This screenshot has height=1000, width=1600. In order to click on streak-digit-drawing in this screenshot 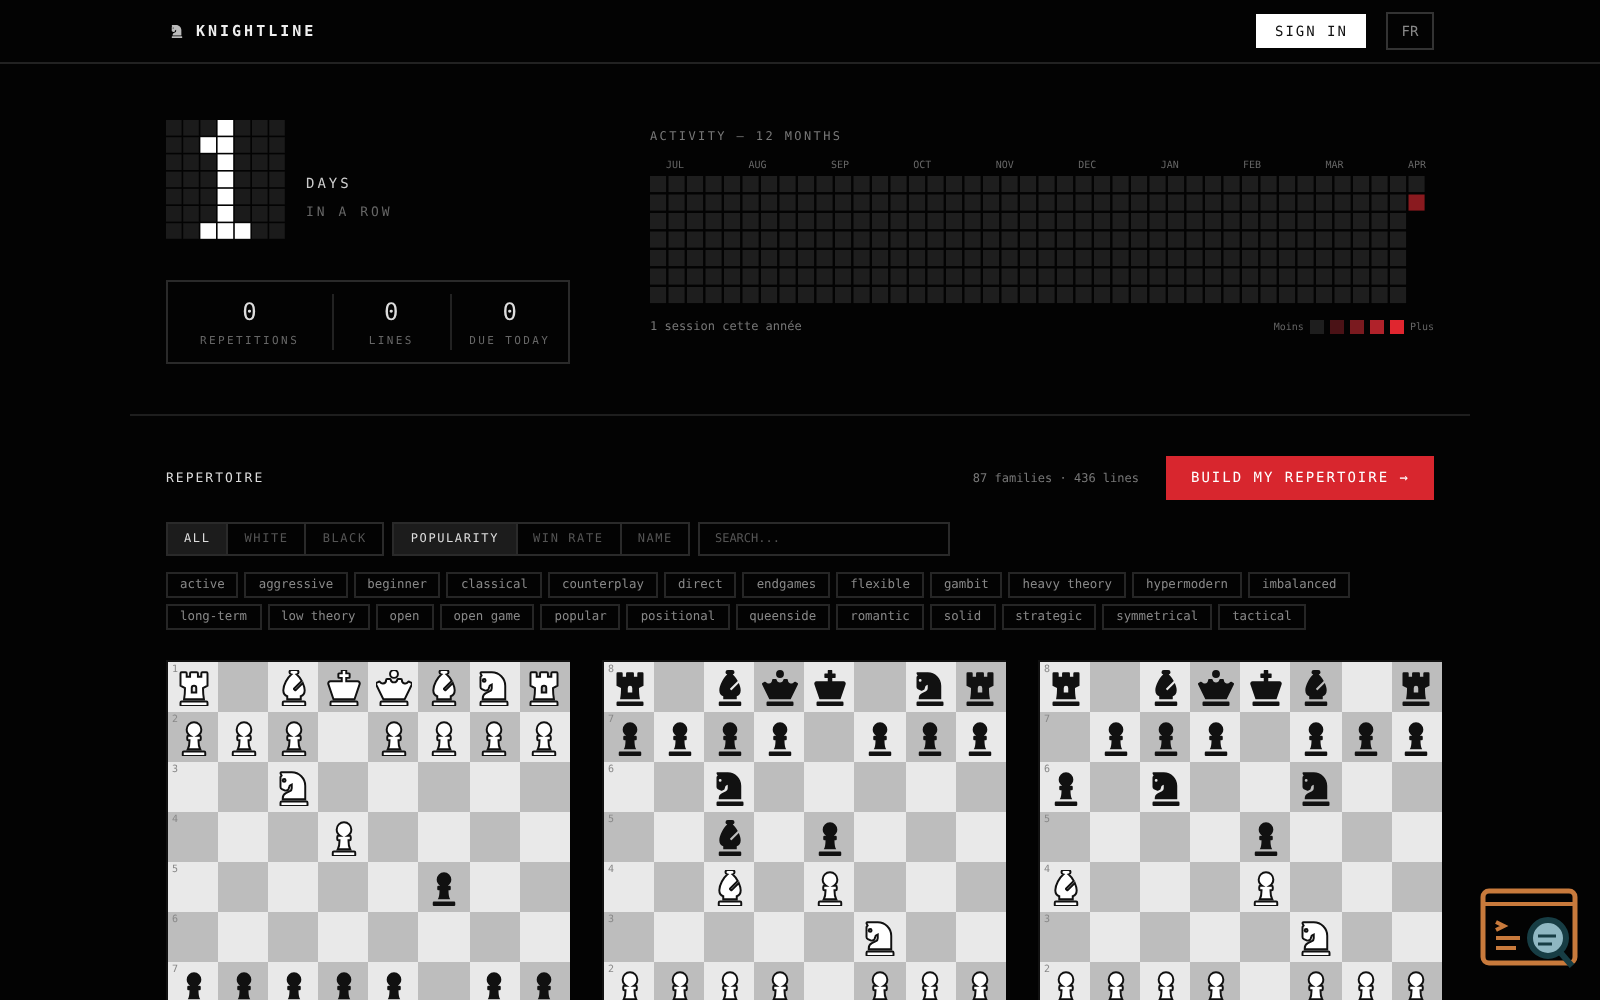, I will do `click(226, 180)`.